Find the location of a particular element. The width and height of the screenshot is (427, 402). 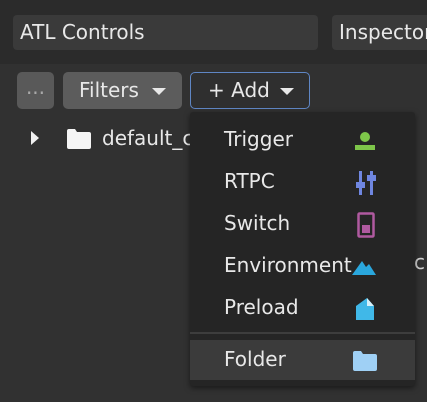

partial-text: c is located at coordinates (419, 262).